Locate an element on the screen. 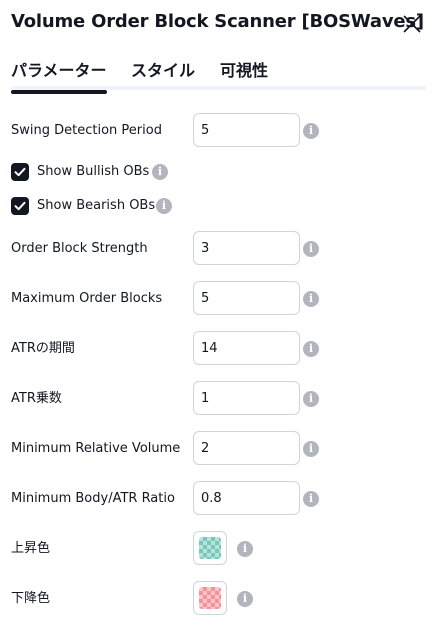 The height and width of the screenshot is (638, 442). setting-show-bullish: Show Bullish OBs i is located at coordinates (111, 172).